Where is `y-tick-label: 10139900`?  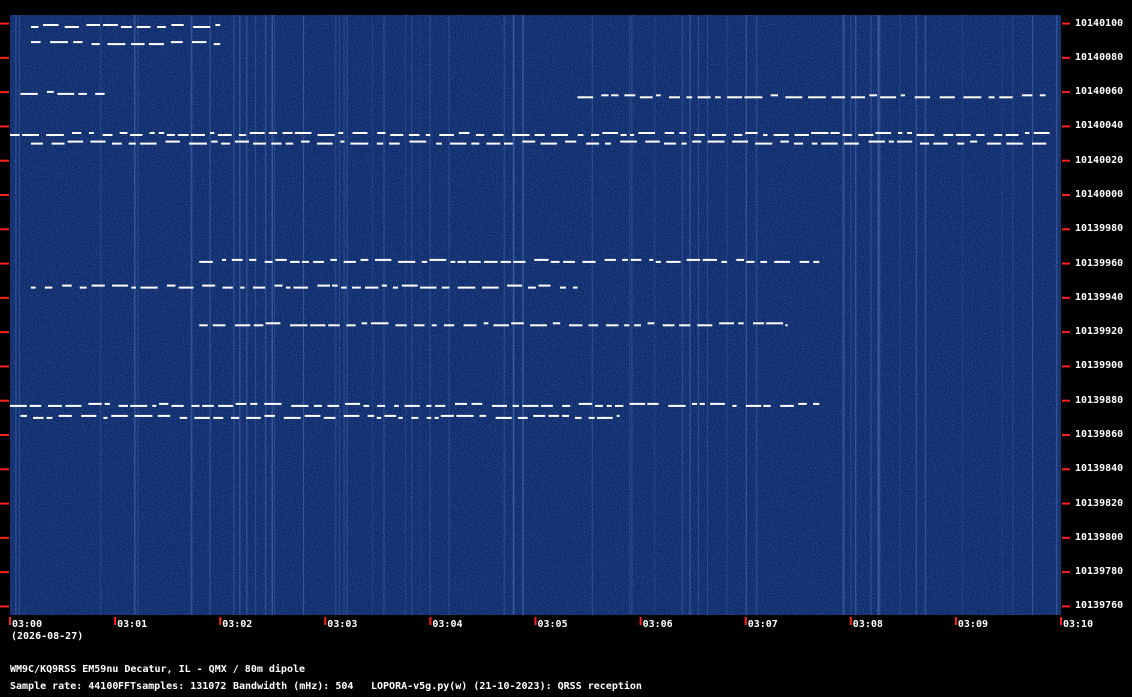
y-tick-label: 10139900 is located at coordinates (1099, 366).